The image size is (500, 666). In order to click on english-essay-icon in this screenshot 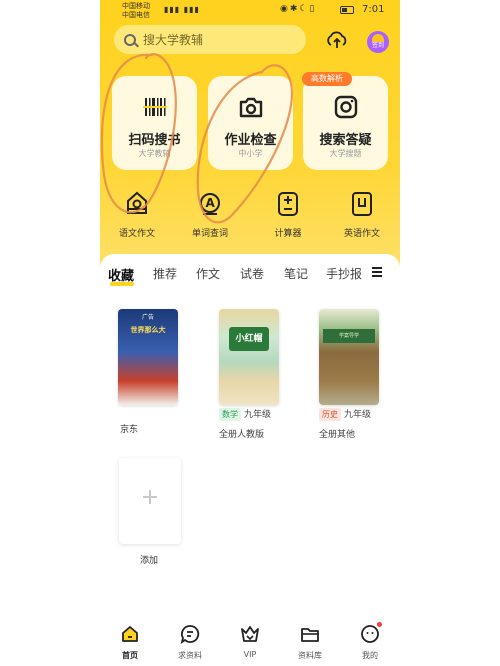, I will do `click(362, 204)`.